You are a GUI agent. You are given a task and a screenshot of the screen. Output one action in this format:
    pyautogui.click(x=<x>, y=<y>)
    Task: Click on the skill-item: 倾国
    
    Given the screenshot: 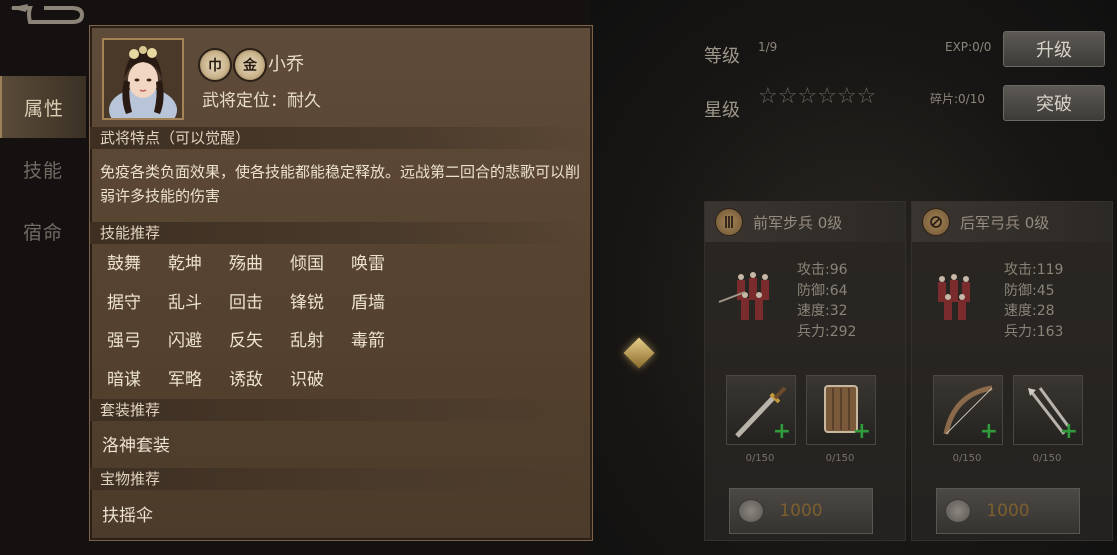 What is the action you would take?
    pyautogui.click(x=311, y=268)
    